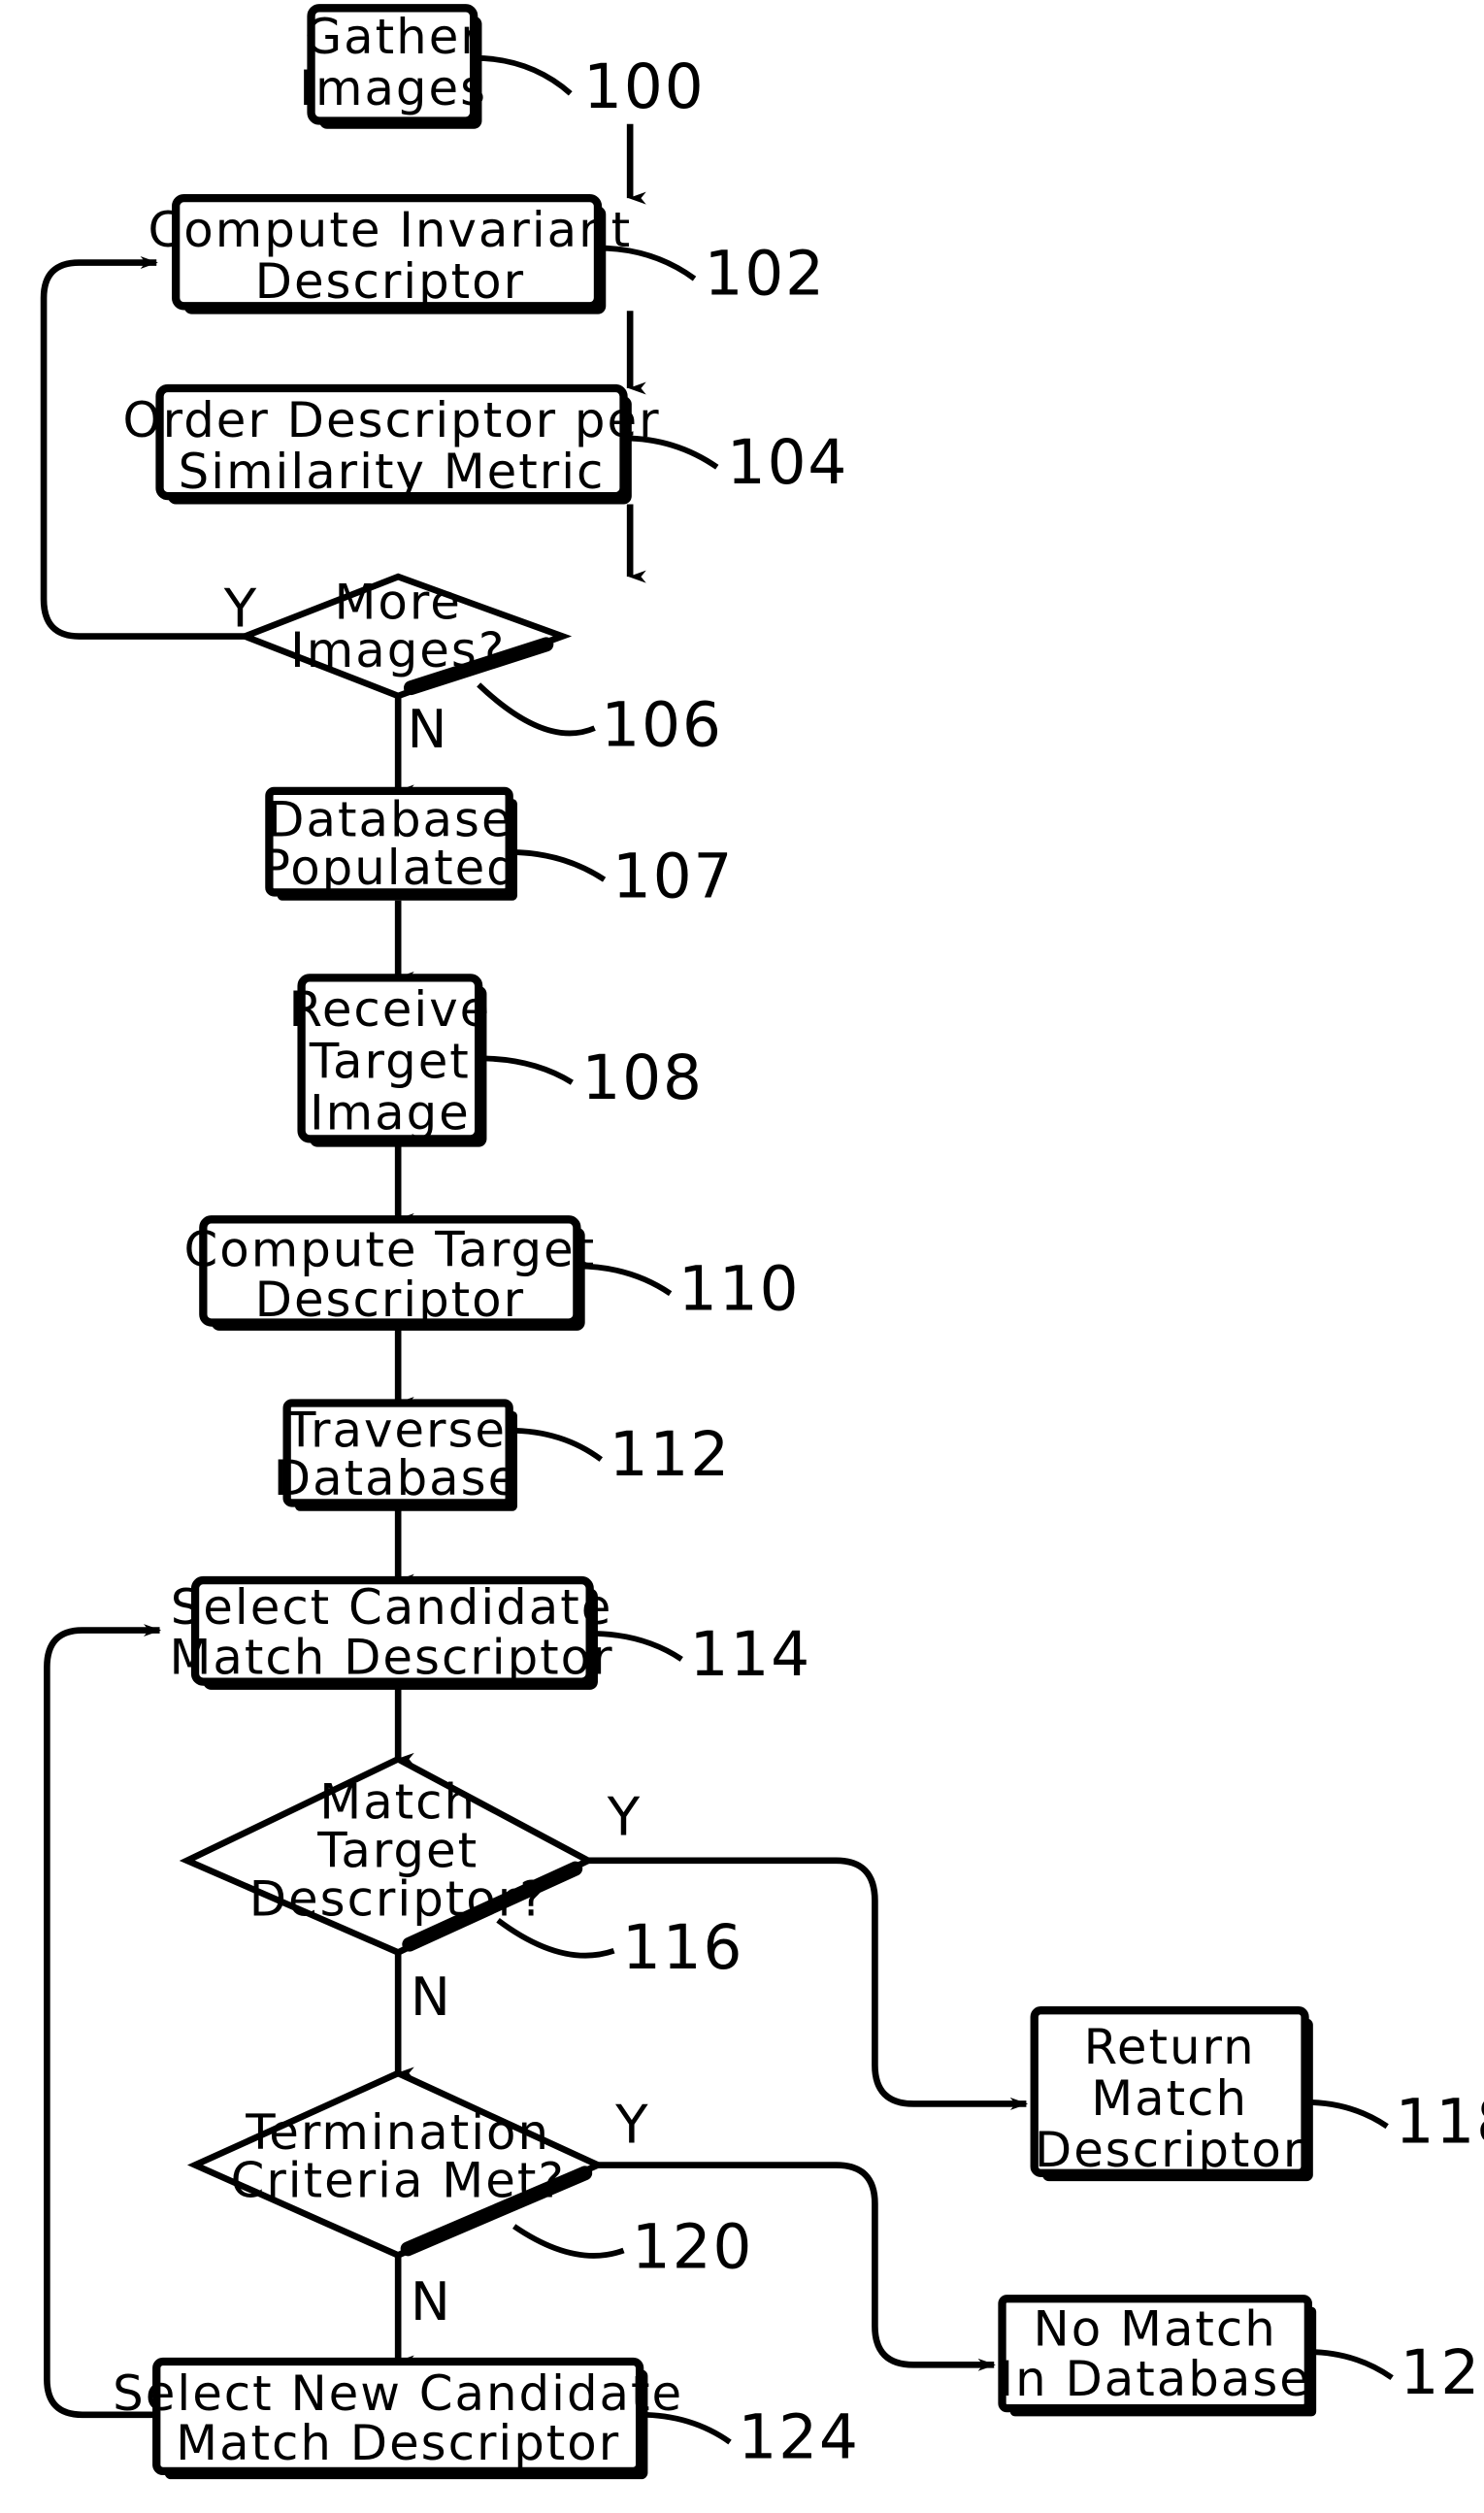 The height and width of the screenshot is (2513, 1484). I want to click on node-label-line1: Compute Target, so click(390, 1249).